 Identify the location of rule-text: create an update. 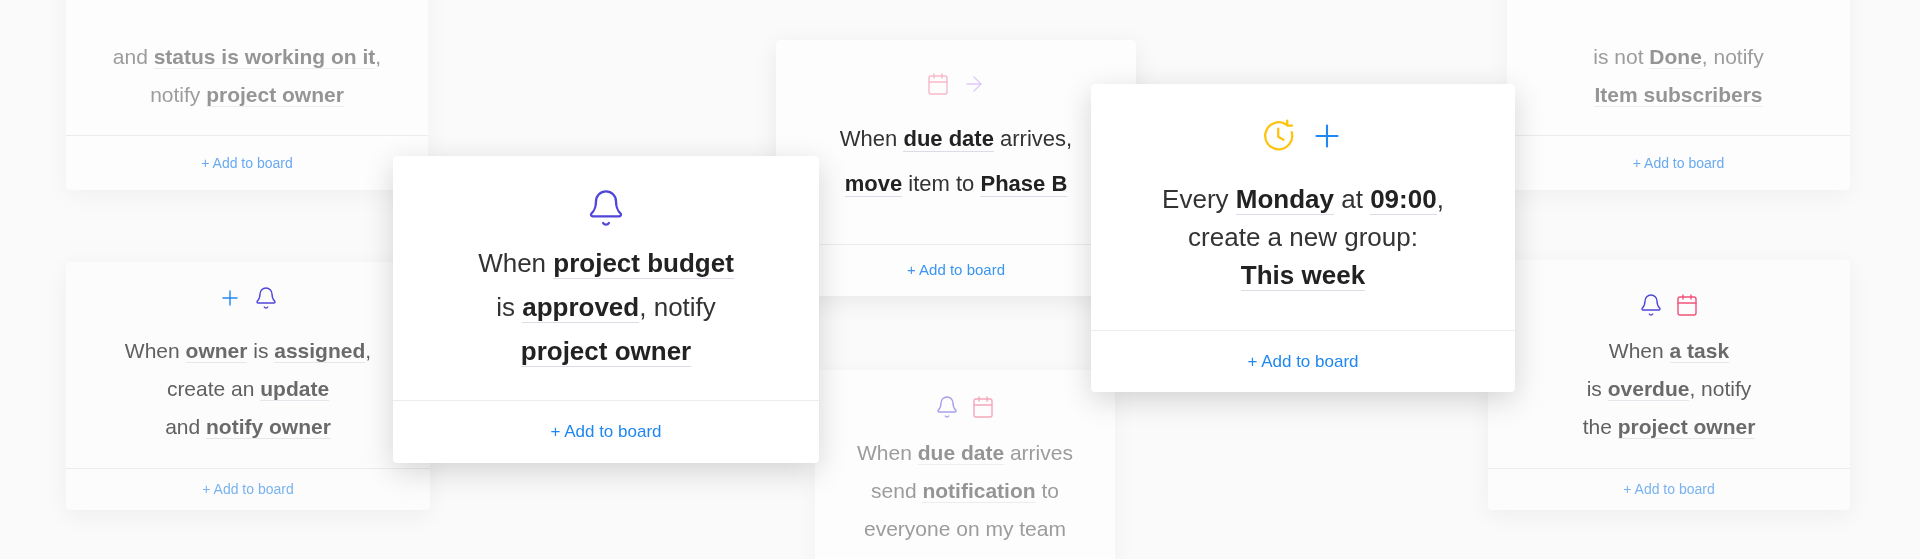
(248, 389).